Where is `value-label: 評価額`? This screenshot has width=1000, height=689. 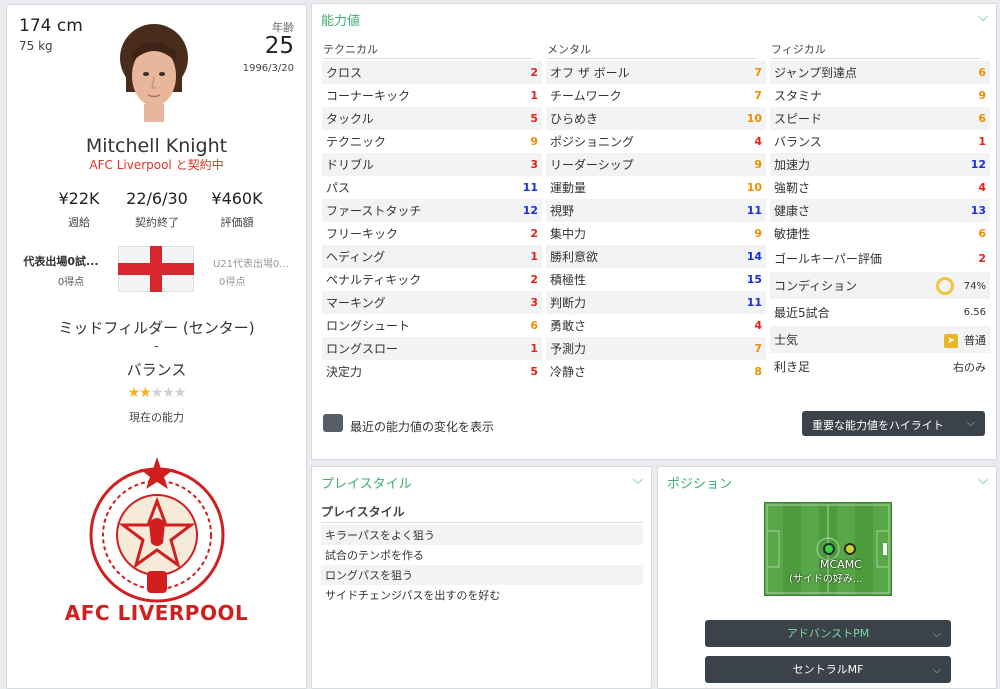 value-label: 評価額 is located at coordinates (237, 222).